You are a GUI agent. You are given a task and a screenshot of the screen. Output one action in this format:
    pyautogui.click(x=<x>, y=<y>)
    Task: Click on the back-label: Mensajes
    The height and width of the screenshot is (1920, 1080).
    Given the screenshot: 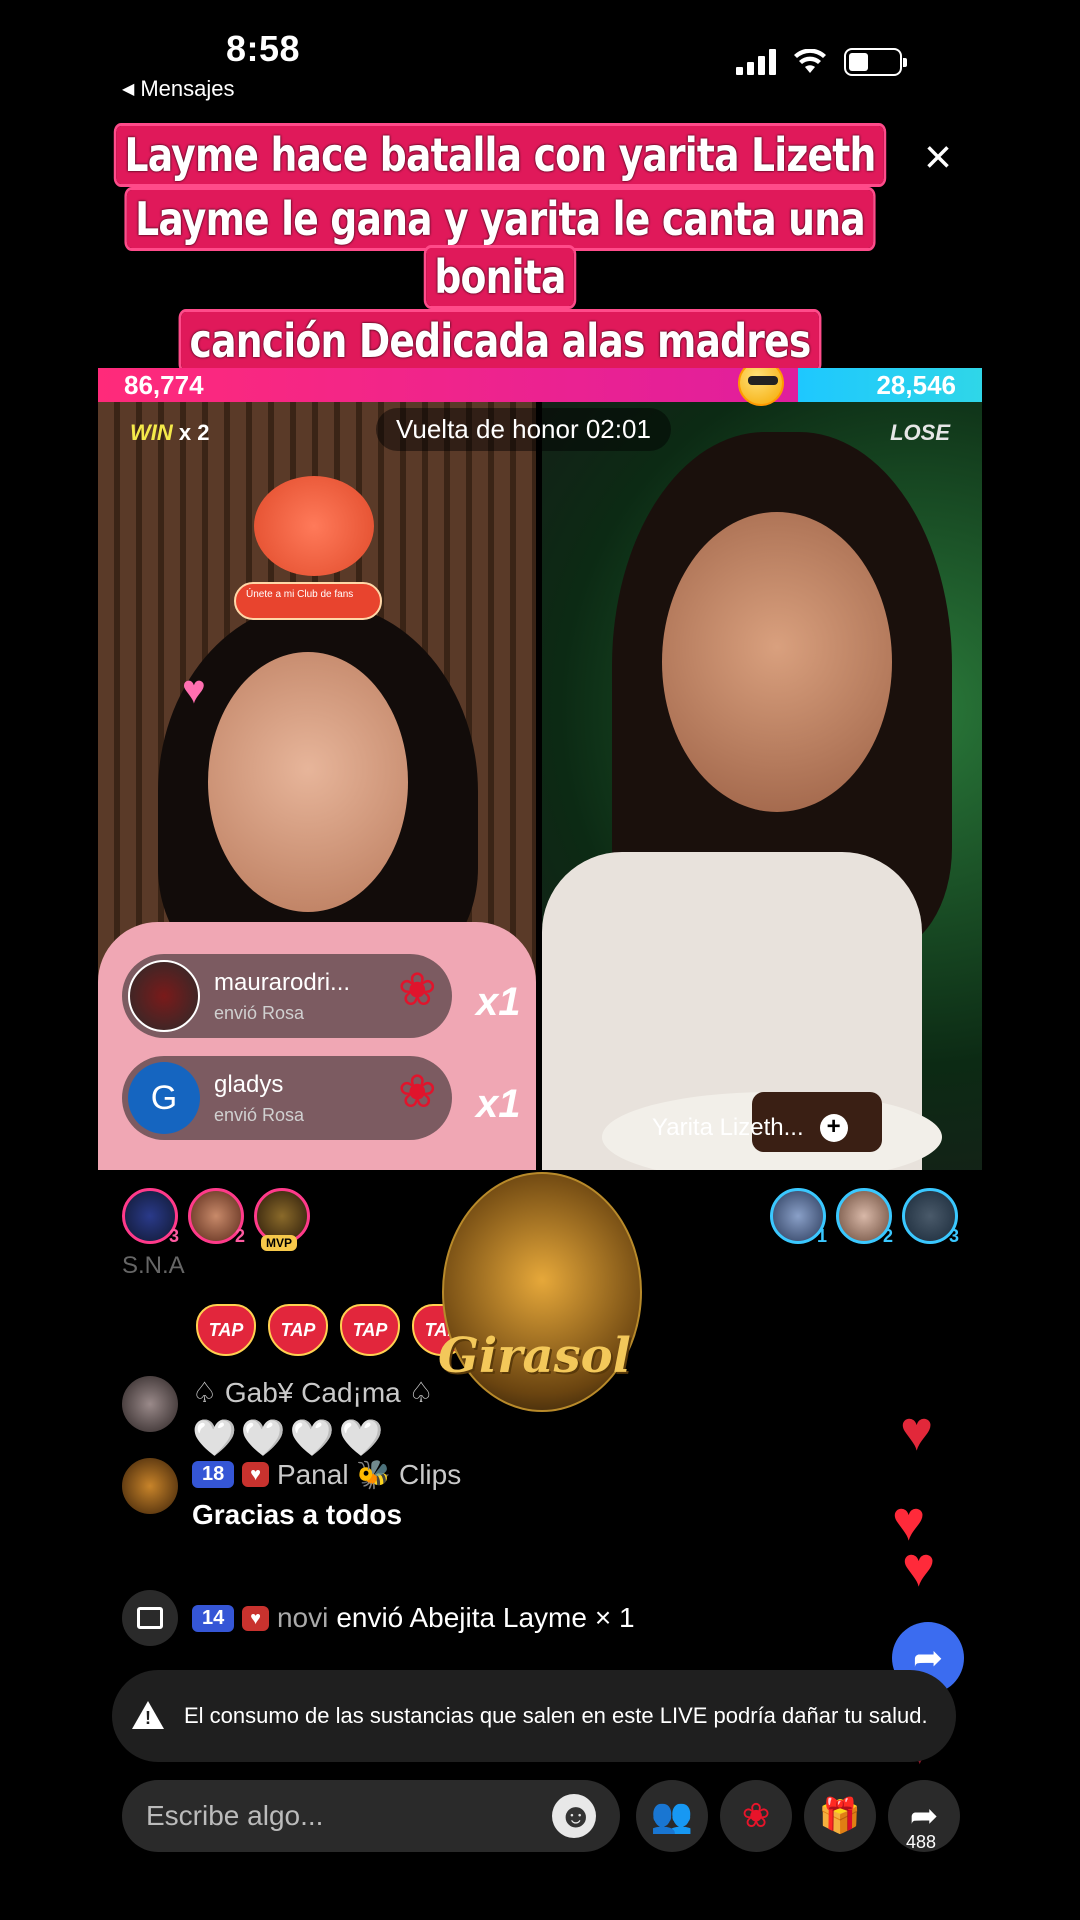 What is the action you would take?
    pyautogui.click(x=187, y=88)
    